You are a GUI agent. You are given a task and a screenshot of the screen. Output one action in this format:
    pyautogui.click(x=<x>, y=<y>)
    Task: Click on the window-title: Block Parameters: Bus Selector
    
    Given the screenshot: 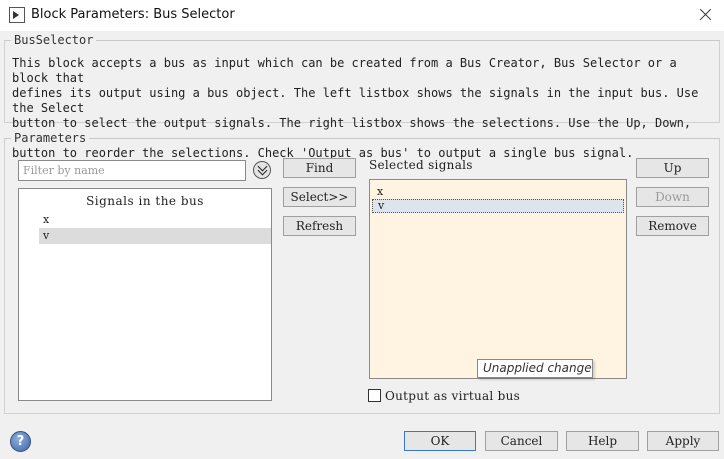 What is the action you would take?
    pyautogui.click(x=133, y=14)
    